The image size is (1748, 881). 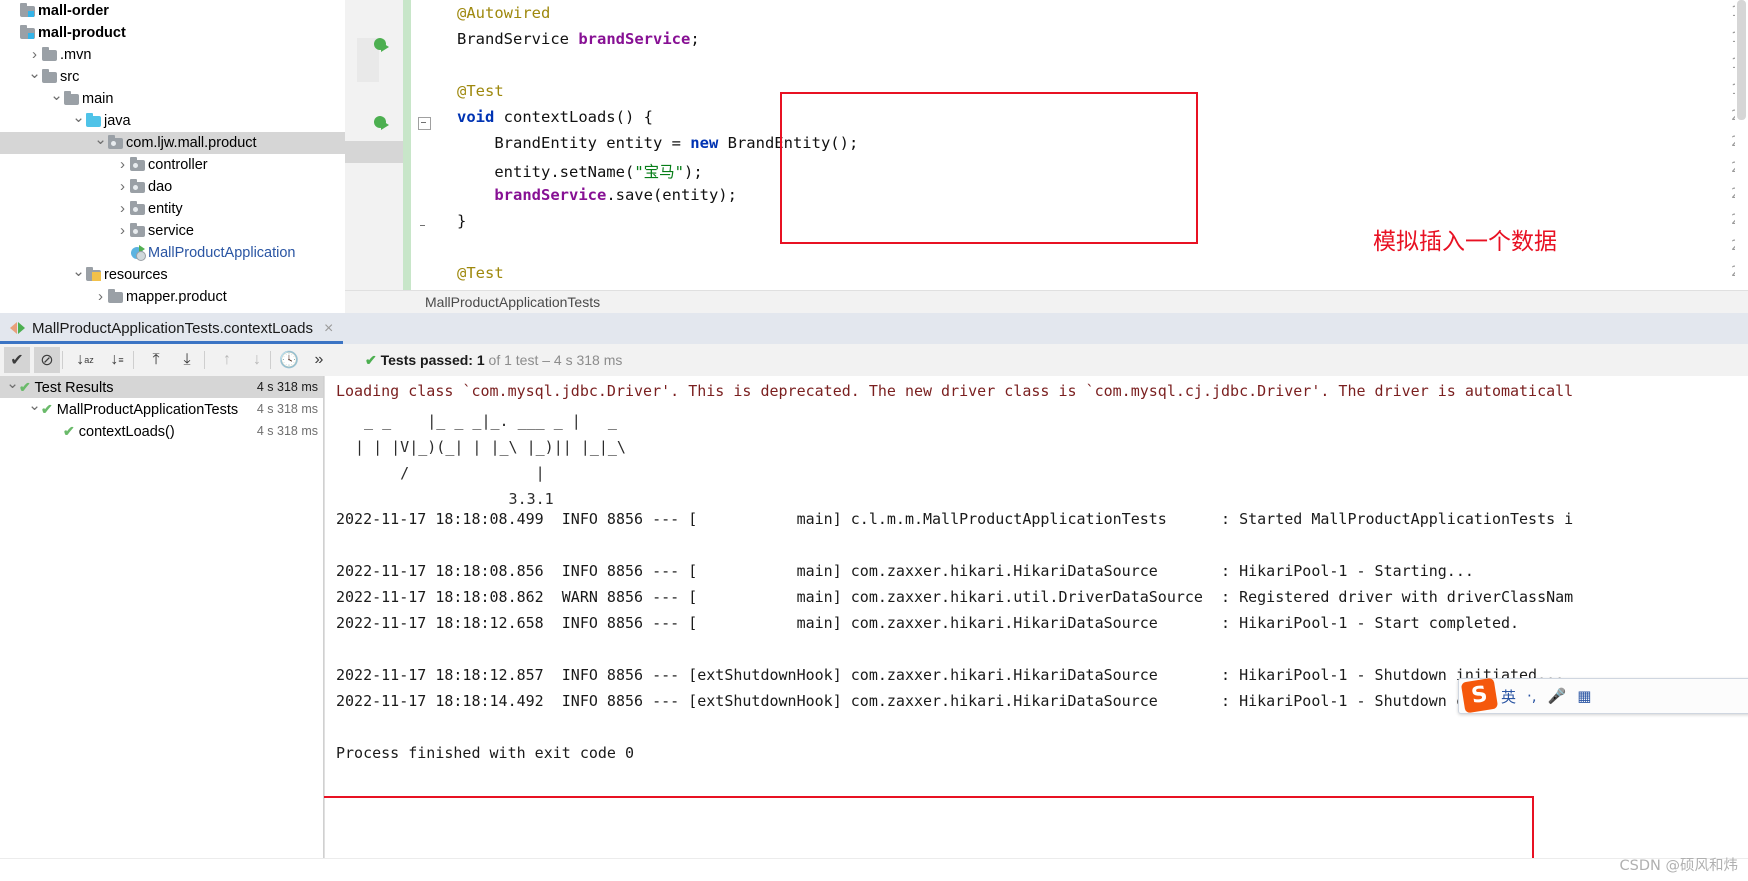 What do you see at coordinates (172, 275) in the screenshot?
I see `project-tree-item: resources` at bounding box center [172, 275].